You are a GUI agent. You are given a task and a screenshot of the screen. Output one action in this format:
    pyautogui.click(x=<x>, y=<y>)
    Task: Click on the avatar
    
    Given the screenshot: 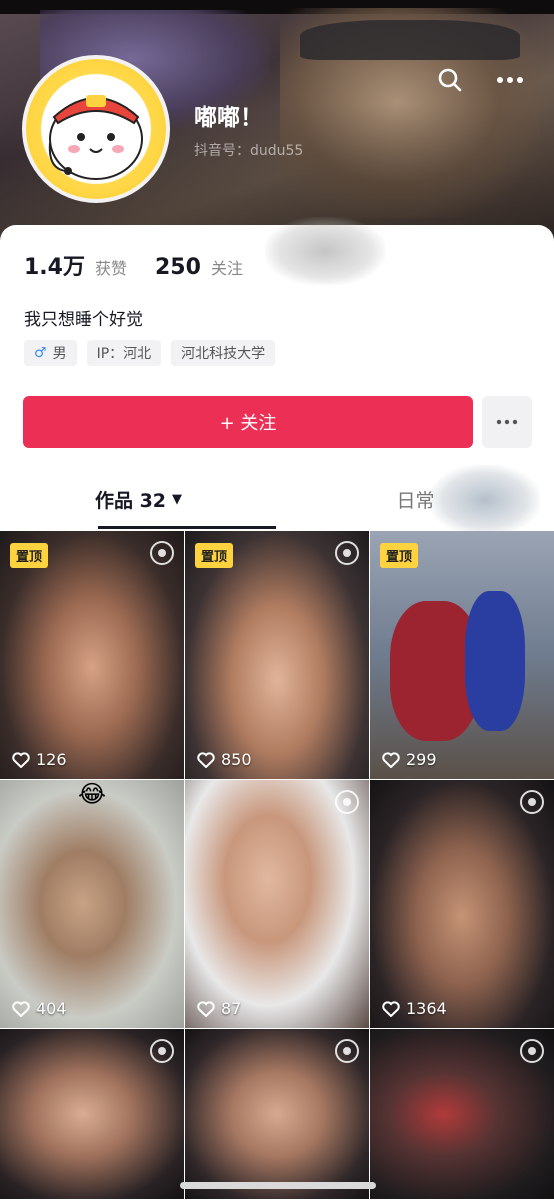 What is the action you would take?
    pyautogui.click(x=96, y=129)
    